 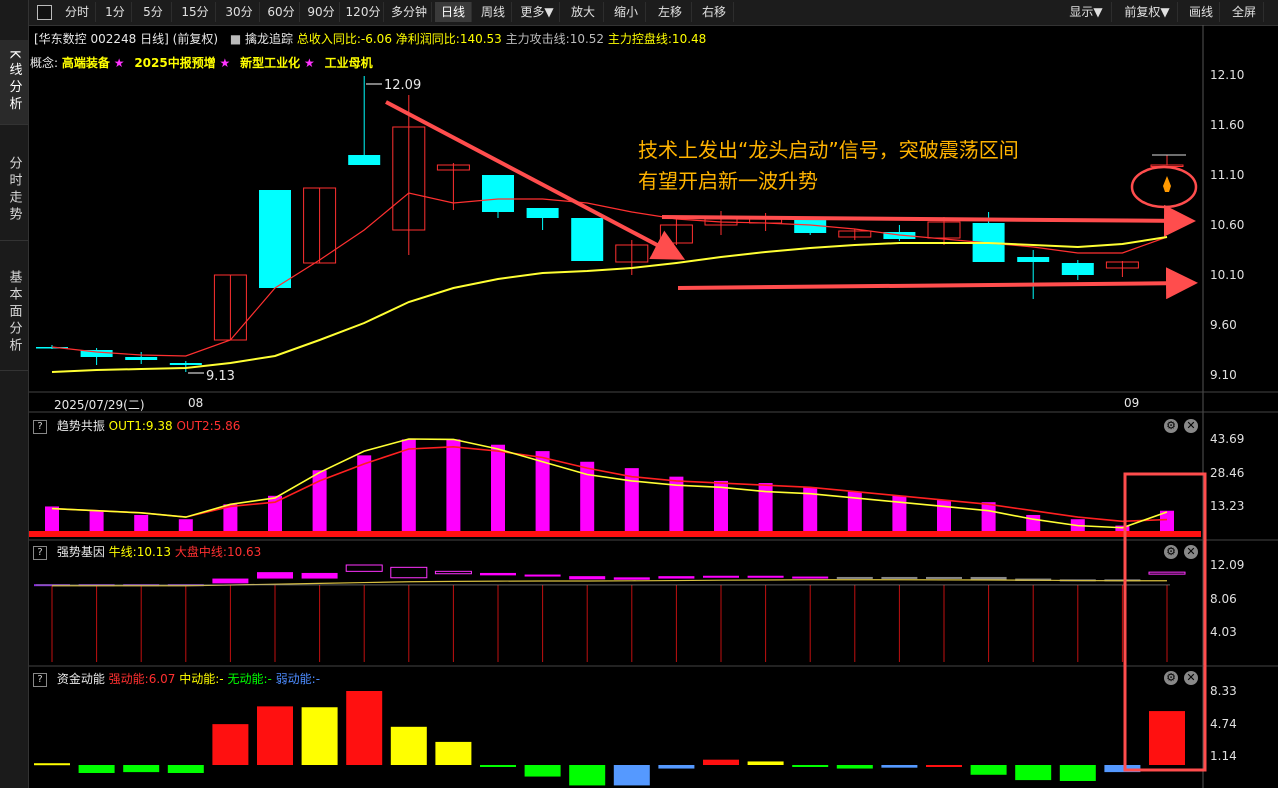 I want to click on trend-tick: 13.23, so click(x=1227, y=506).